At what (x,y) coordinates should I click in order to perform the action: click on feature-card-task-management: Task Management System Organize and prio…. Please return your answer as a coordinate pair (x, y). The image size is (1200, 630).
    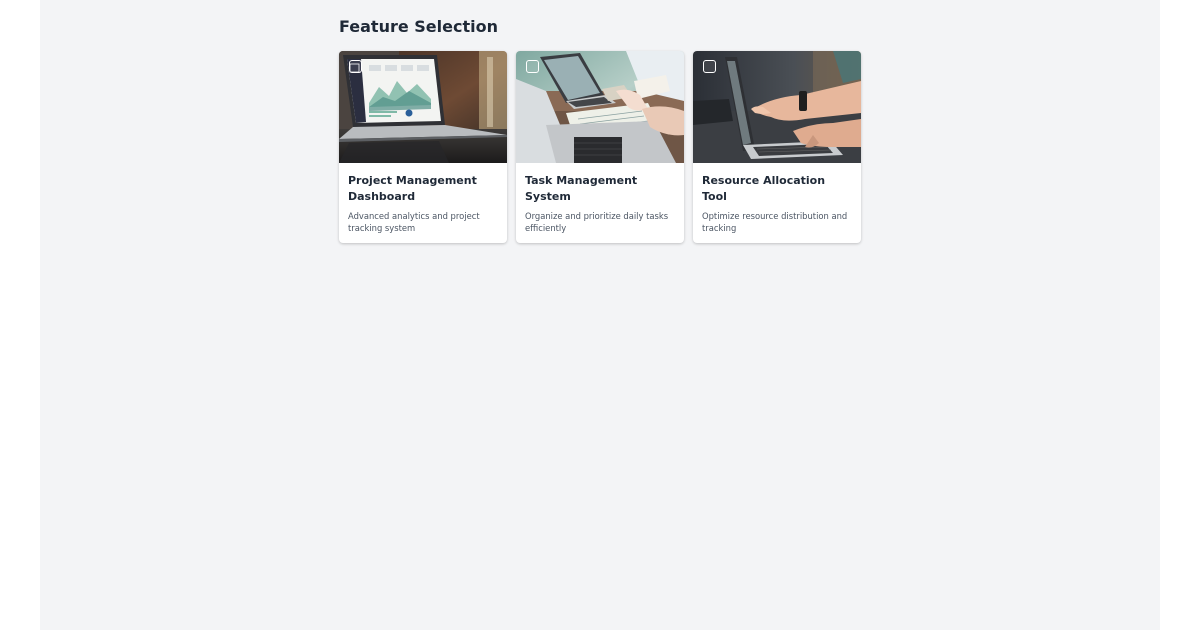
    Looking at the image, I should click on (600, 147).